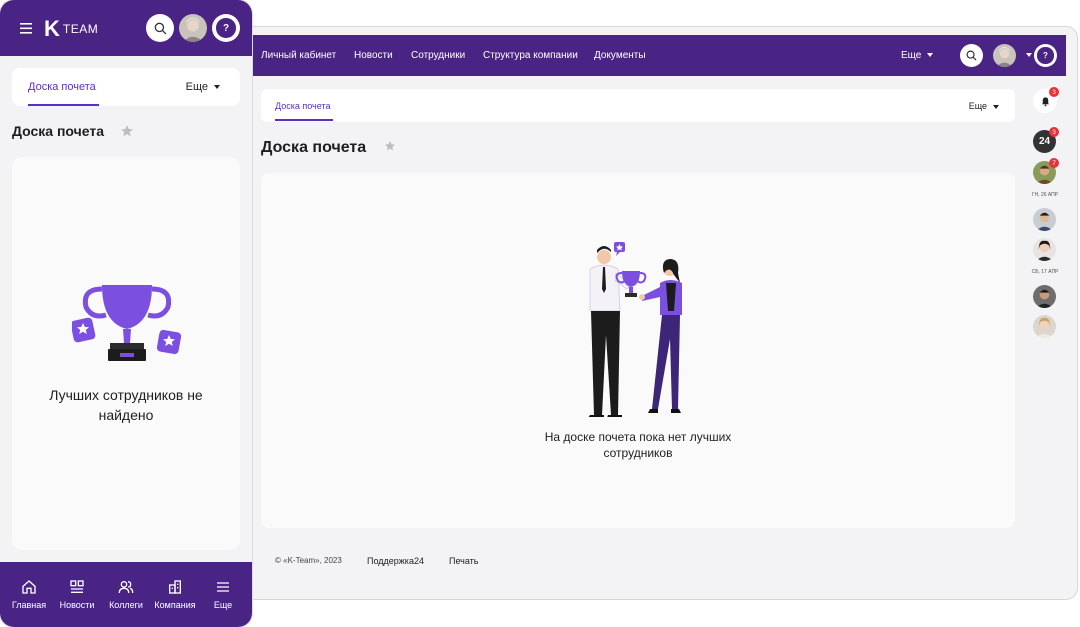  What do you see at coordinates (1054, 92) in the screenshot?
I see `notifications-badge: 3` at bounding box center [1054, 92].